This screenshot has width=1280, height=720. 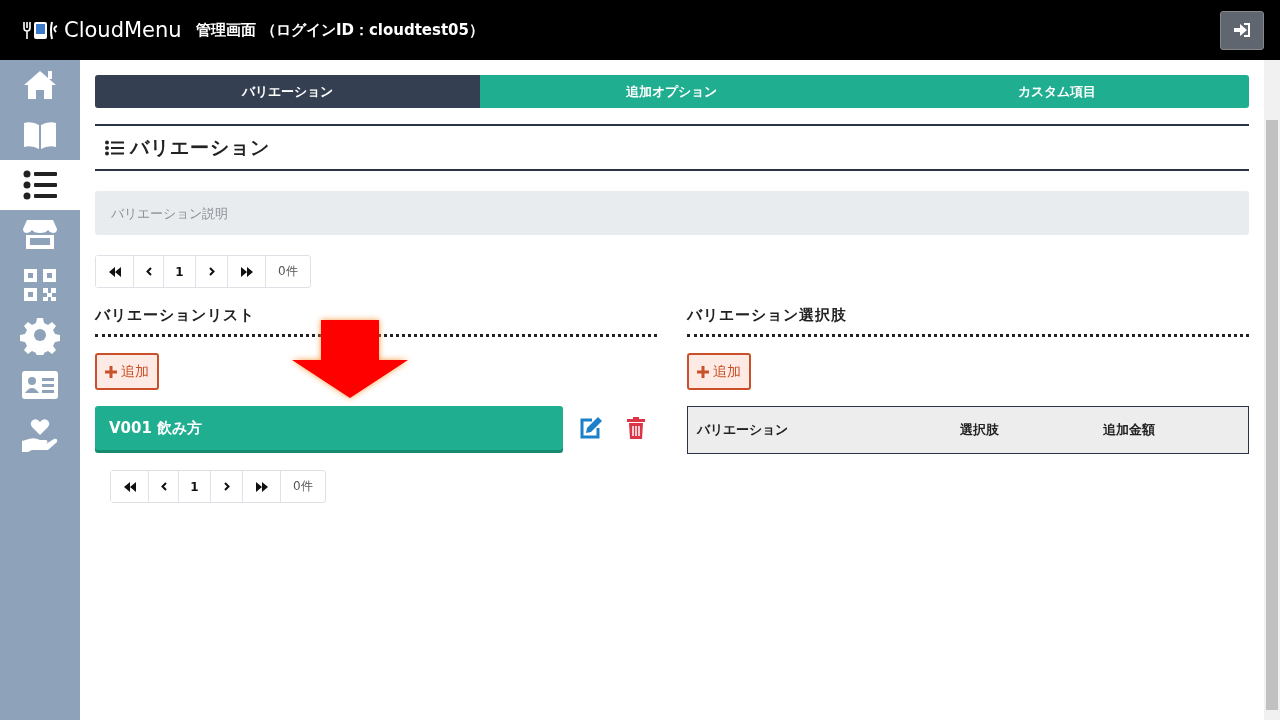 I want to click on delete-button, so click(x=636, y=428).